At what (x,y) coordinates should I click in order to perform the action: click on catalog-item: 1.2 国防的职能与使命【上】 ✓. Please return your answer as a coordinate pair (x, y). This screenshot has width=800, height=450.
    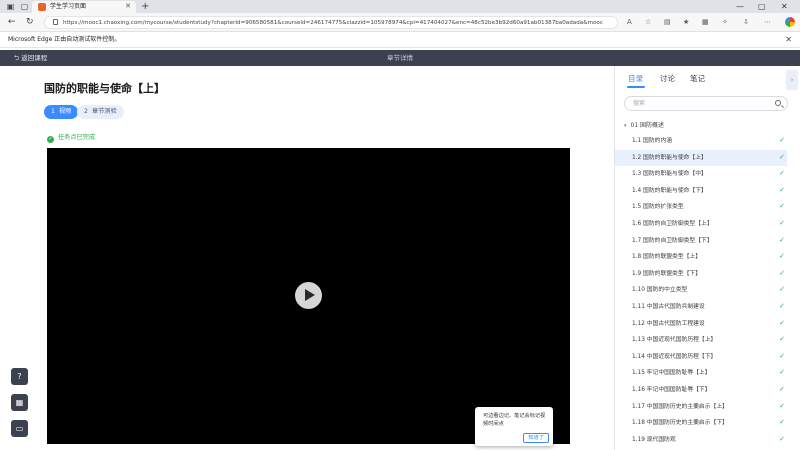
    Looking at the image, I should click on (701, 158).